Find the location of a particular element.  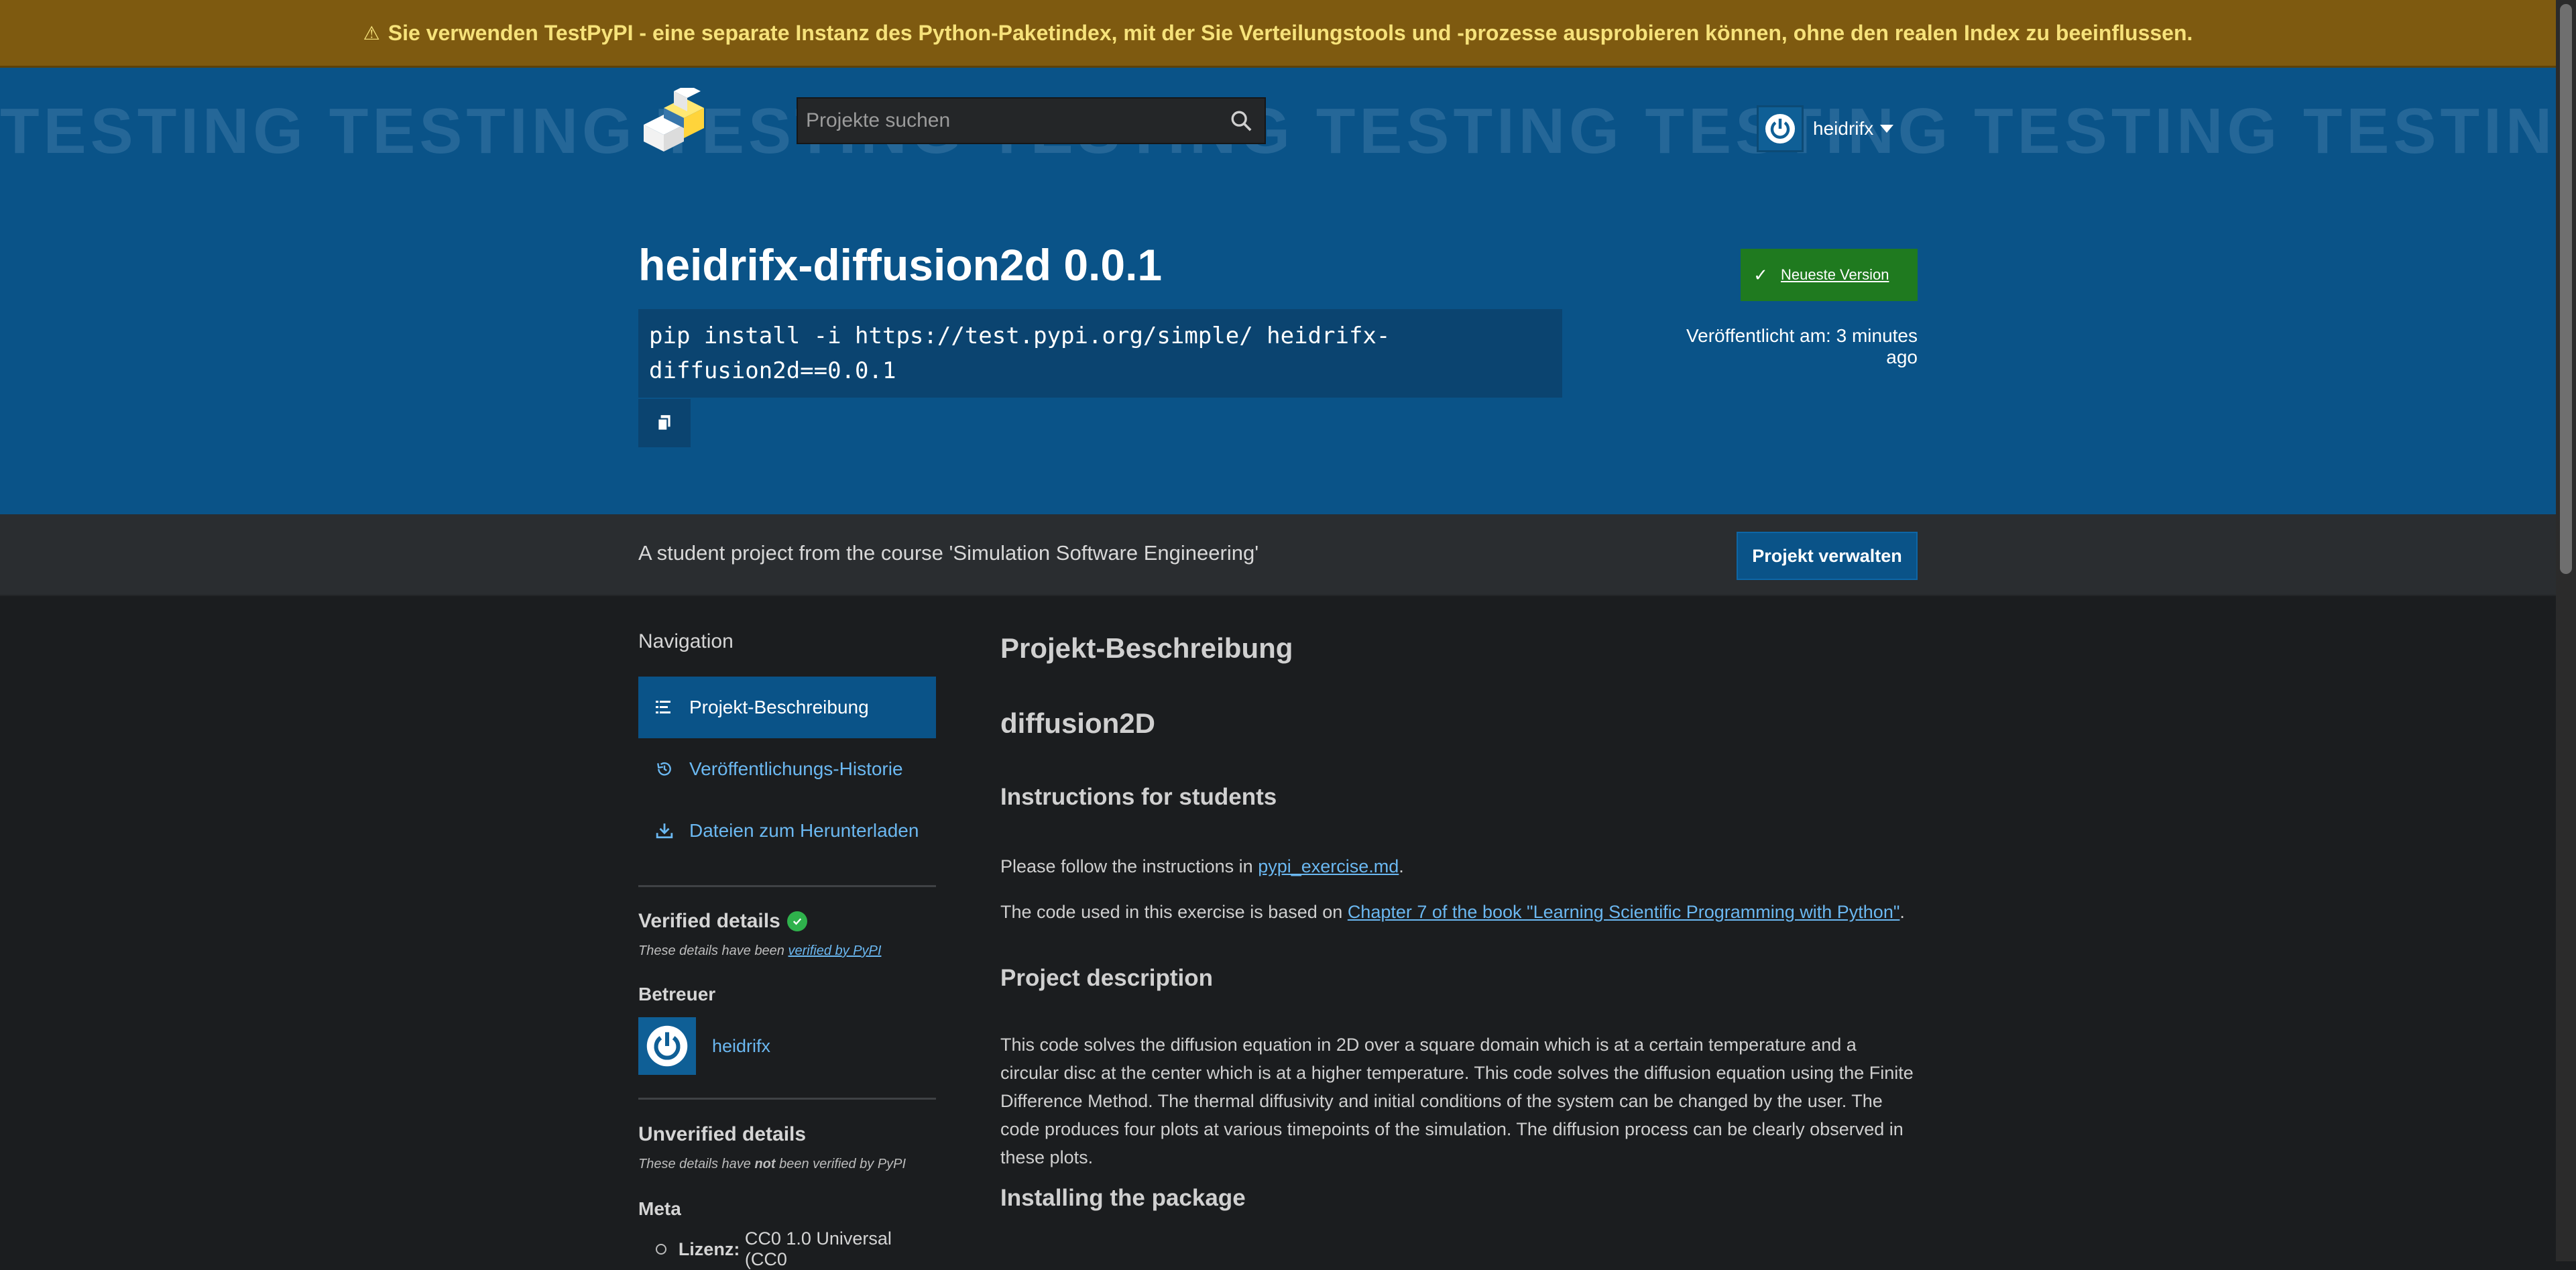

search-button is located at coordinates (1241, 121).